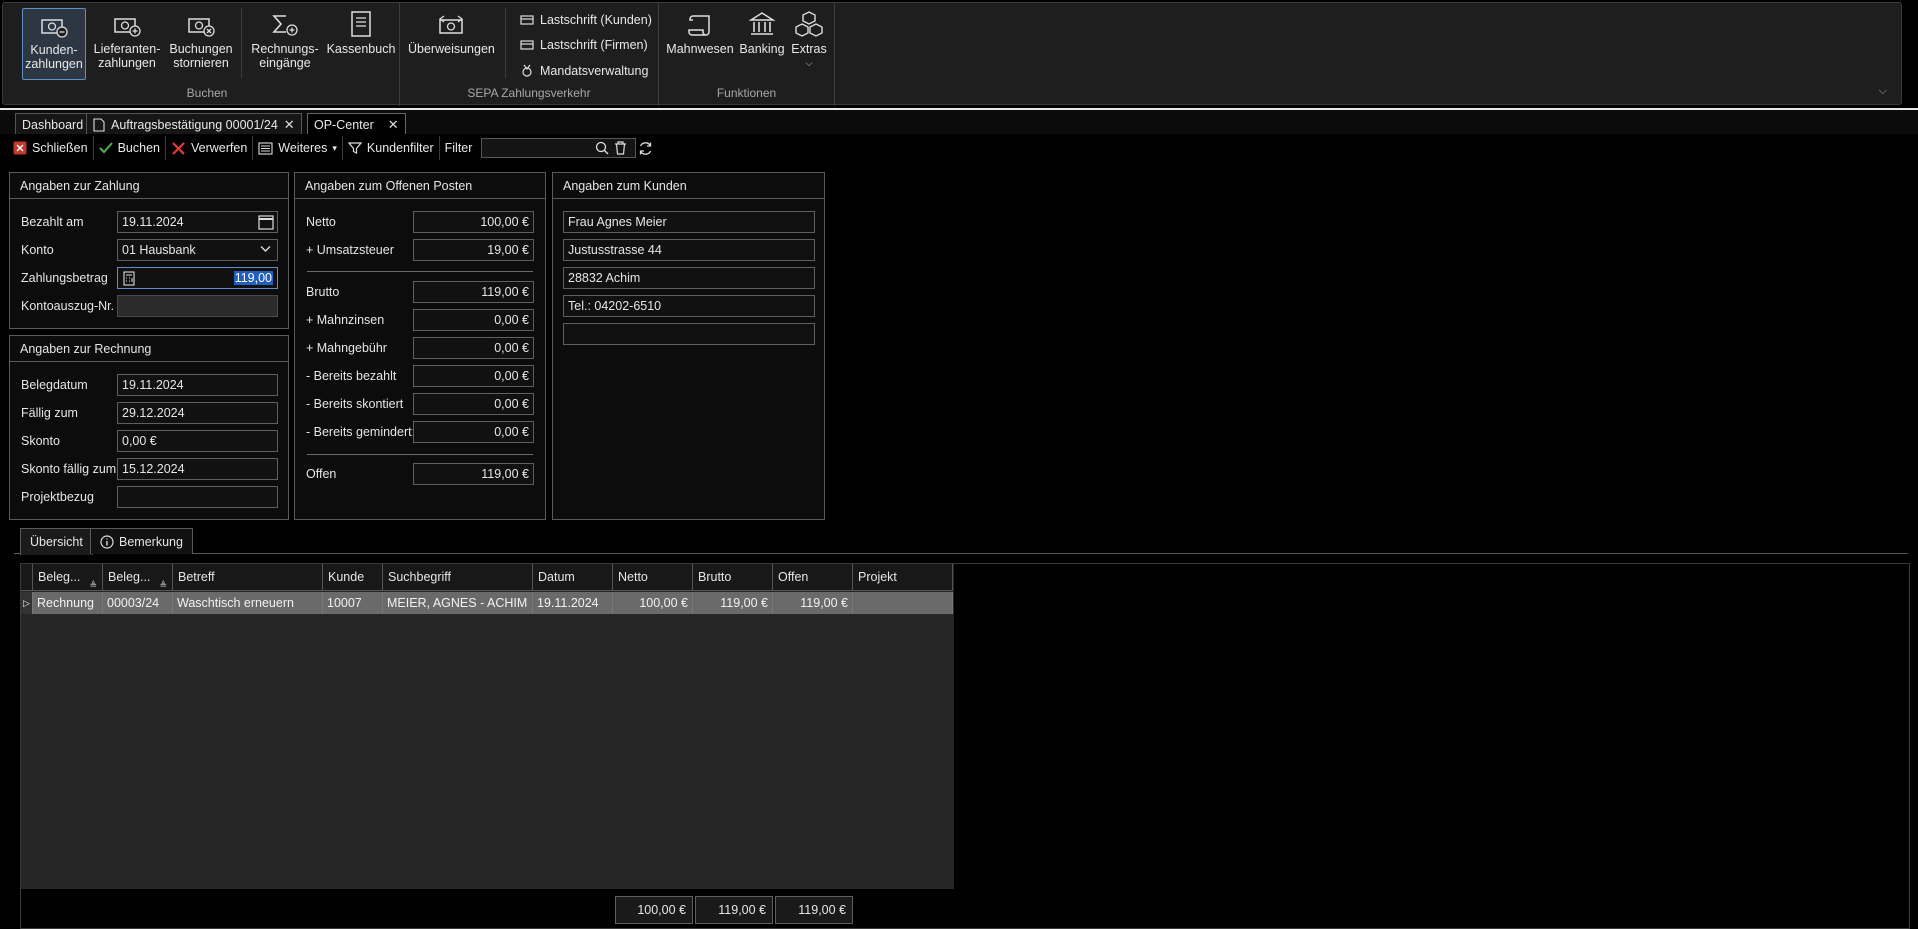 This screenshot has width=1918, height=929. I want to click on kundenfilter-button: Kundenfilter, so click(391, 148).